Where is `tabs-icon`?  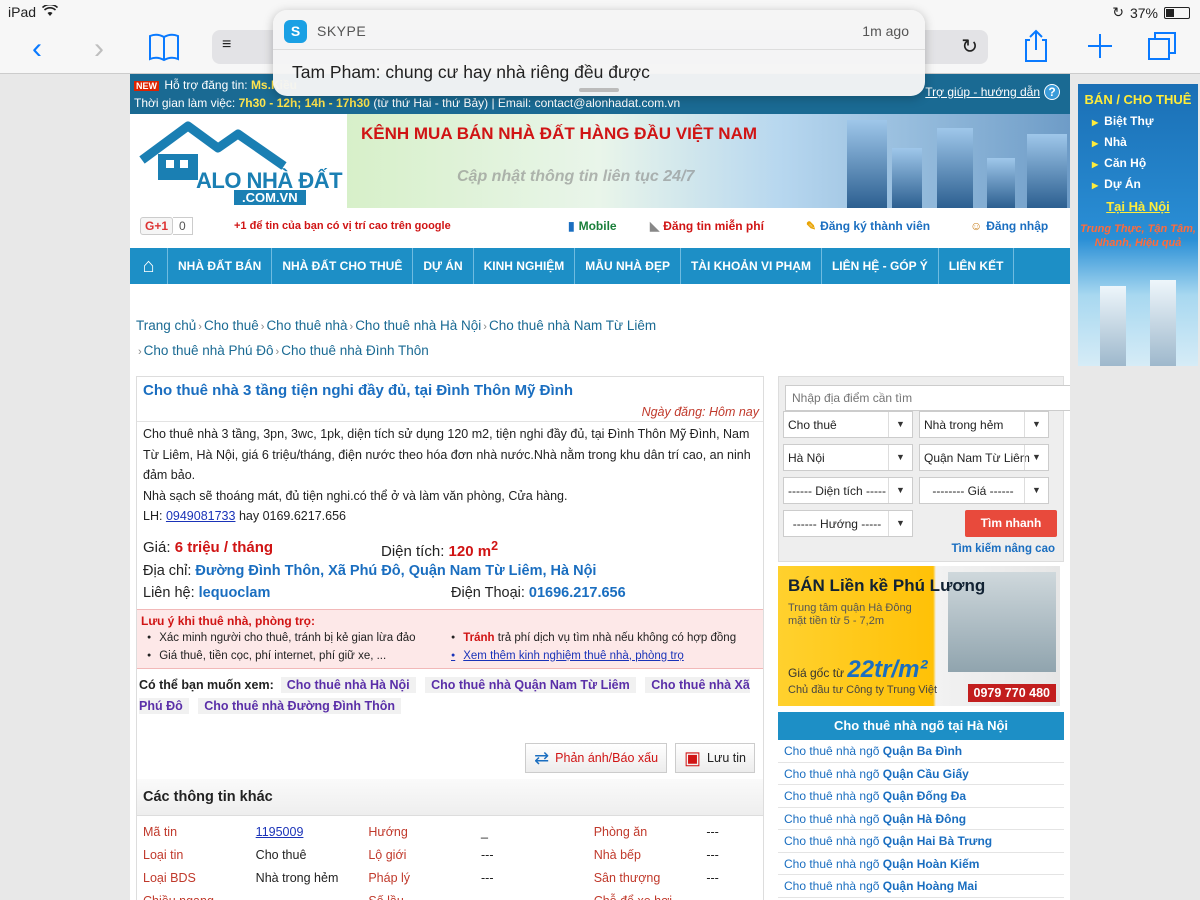 tabs-icon is located at coordinates (1162, 50).